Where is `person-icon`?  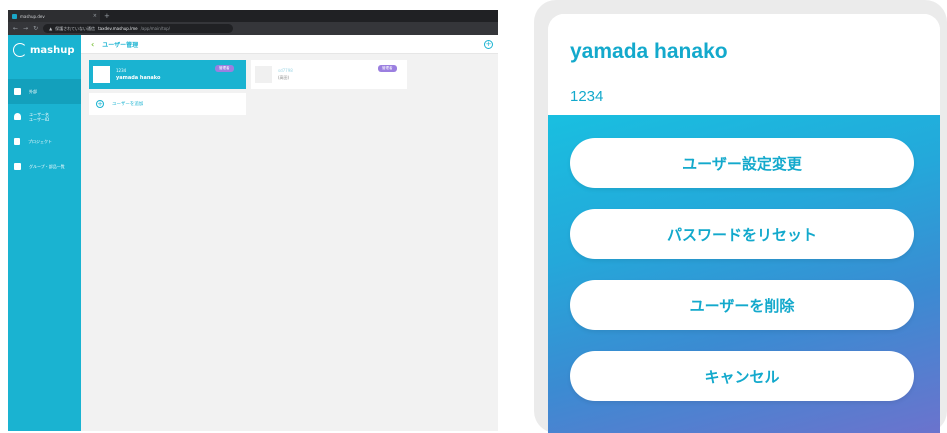
person-icon is located at coordinates (17, 116).